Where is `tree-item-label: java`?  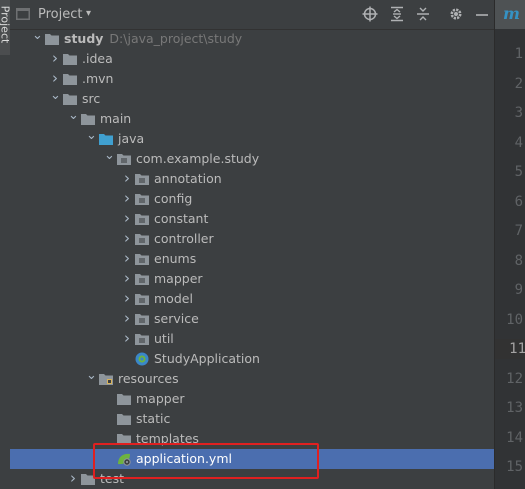 tree-item-label: java is located at coordinates (131, 138).